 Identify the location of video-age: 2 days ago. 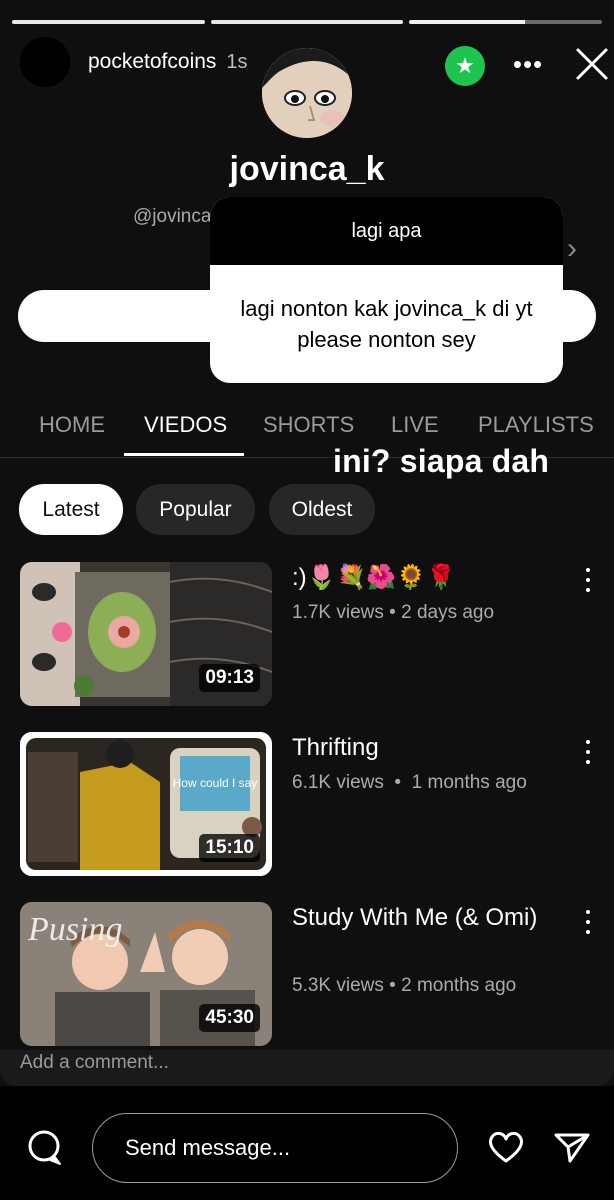
(448, 612).